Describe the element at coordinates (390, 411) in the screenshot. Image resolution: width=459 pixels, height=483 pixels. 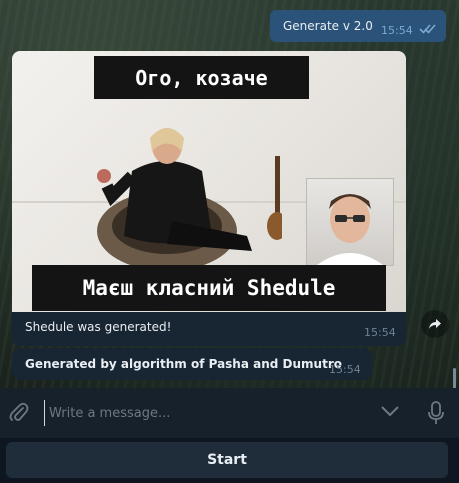
I see `chevron-down-icon` at that location.